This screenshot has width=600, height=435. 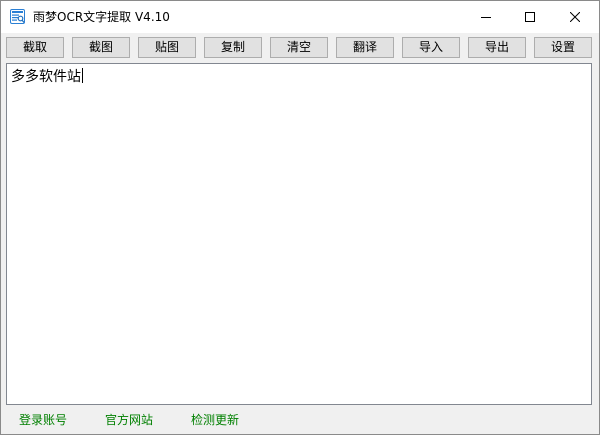 I want to click on toolbar: 截取 截图 贴图 复制 清空 翻译 导入 导出 设置, so click(x=300, y=48).